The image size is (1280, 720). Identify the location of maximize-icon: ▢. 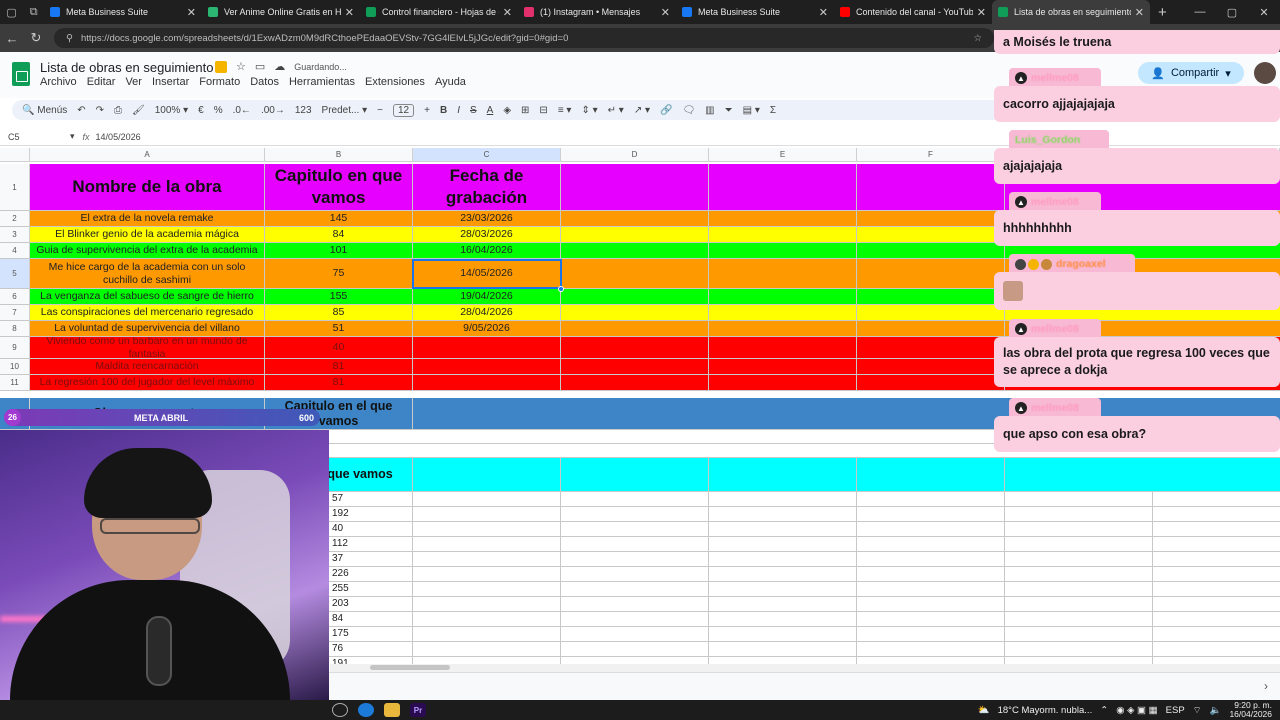
(1232, 12).